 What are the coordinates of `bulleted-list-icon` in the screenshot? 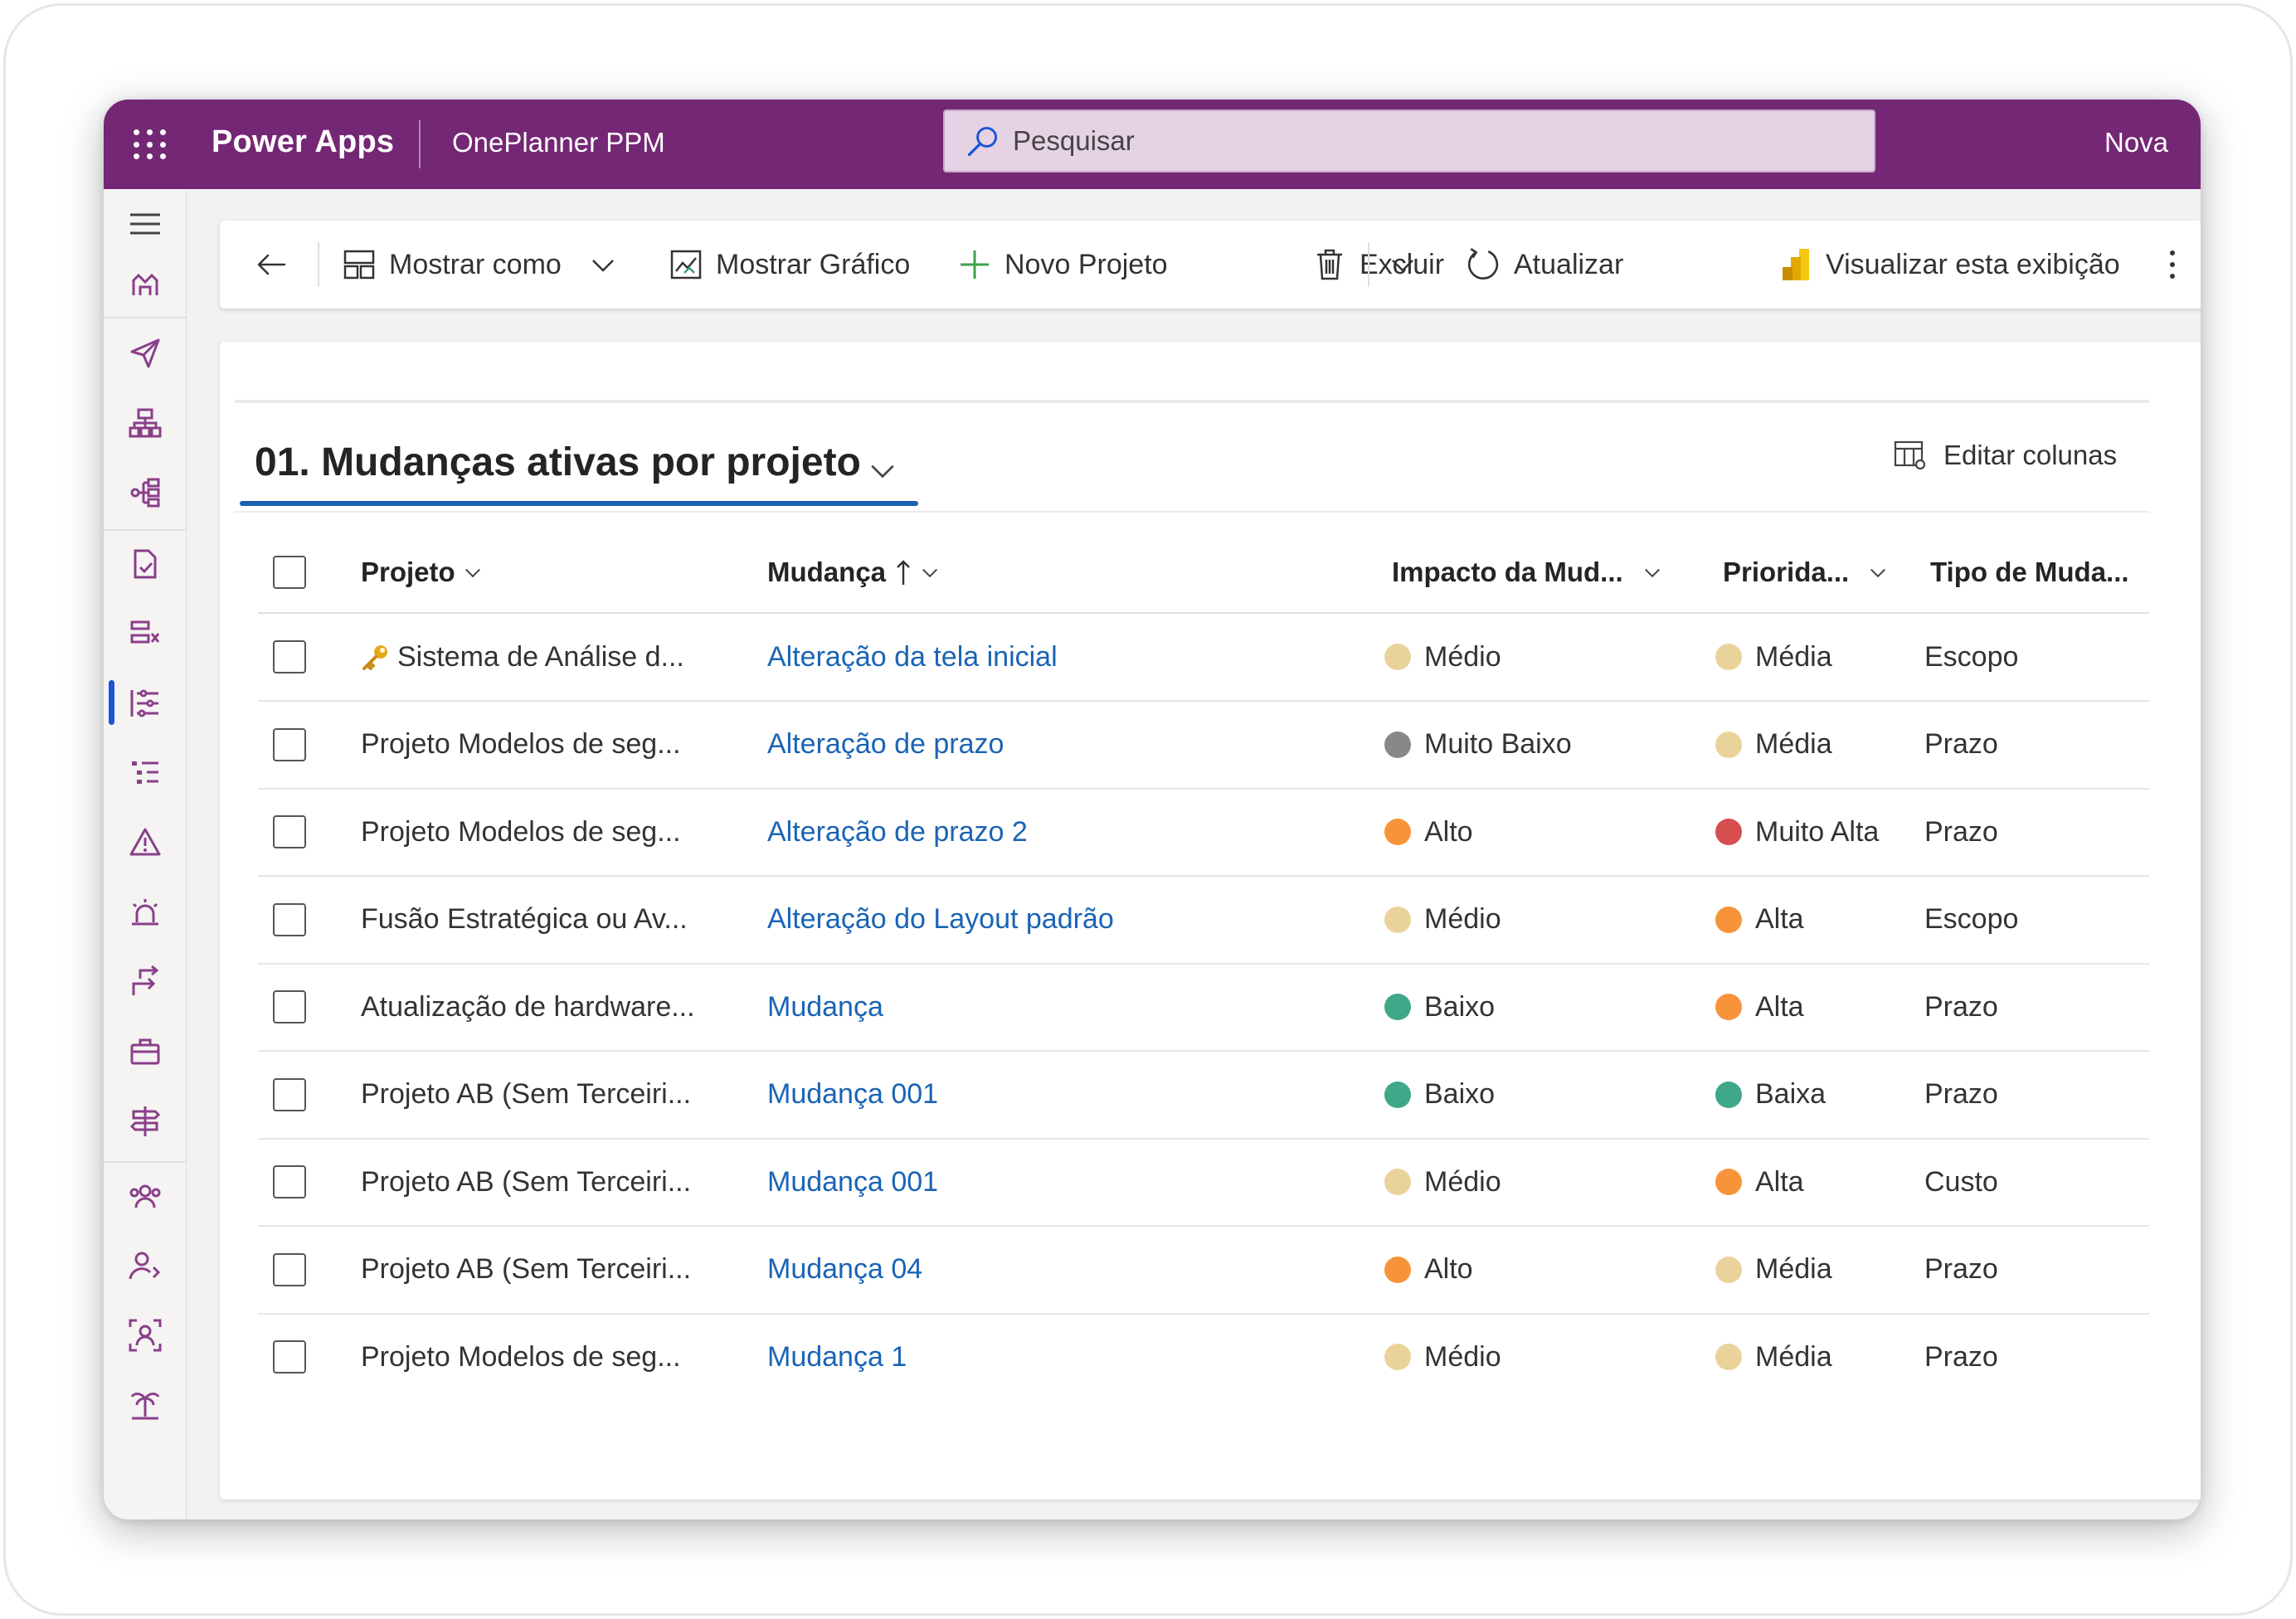 It's located at (145, 773).